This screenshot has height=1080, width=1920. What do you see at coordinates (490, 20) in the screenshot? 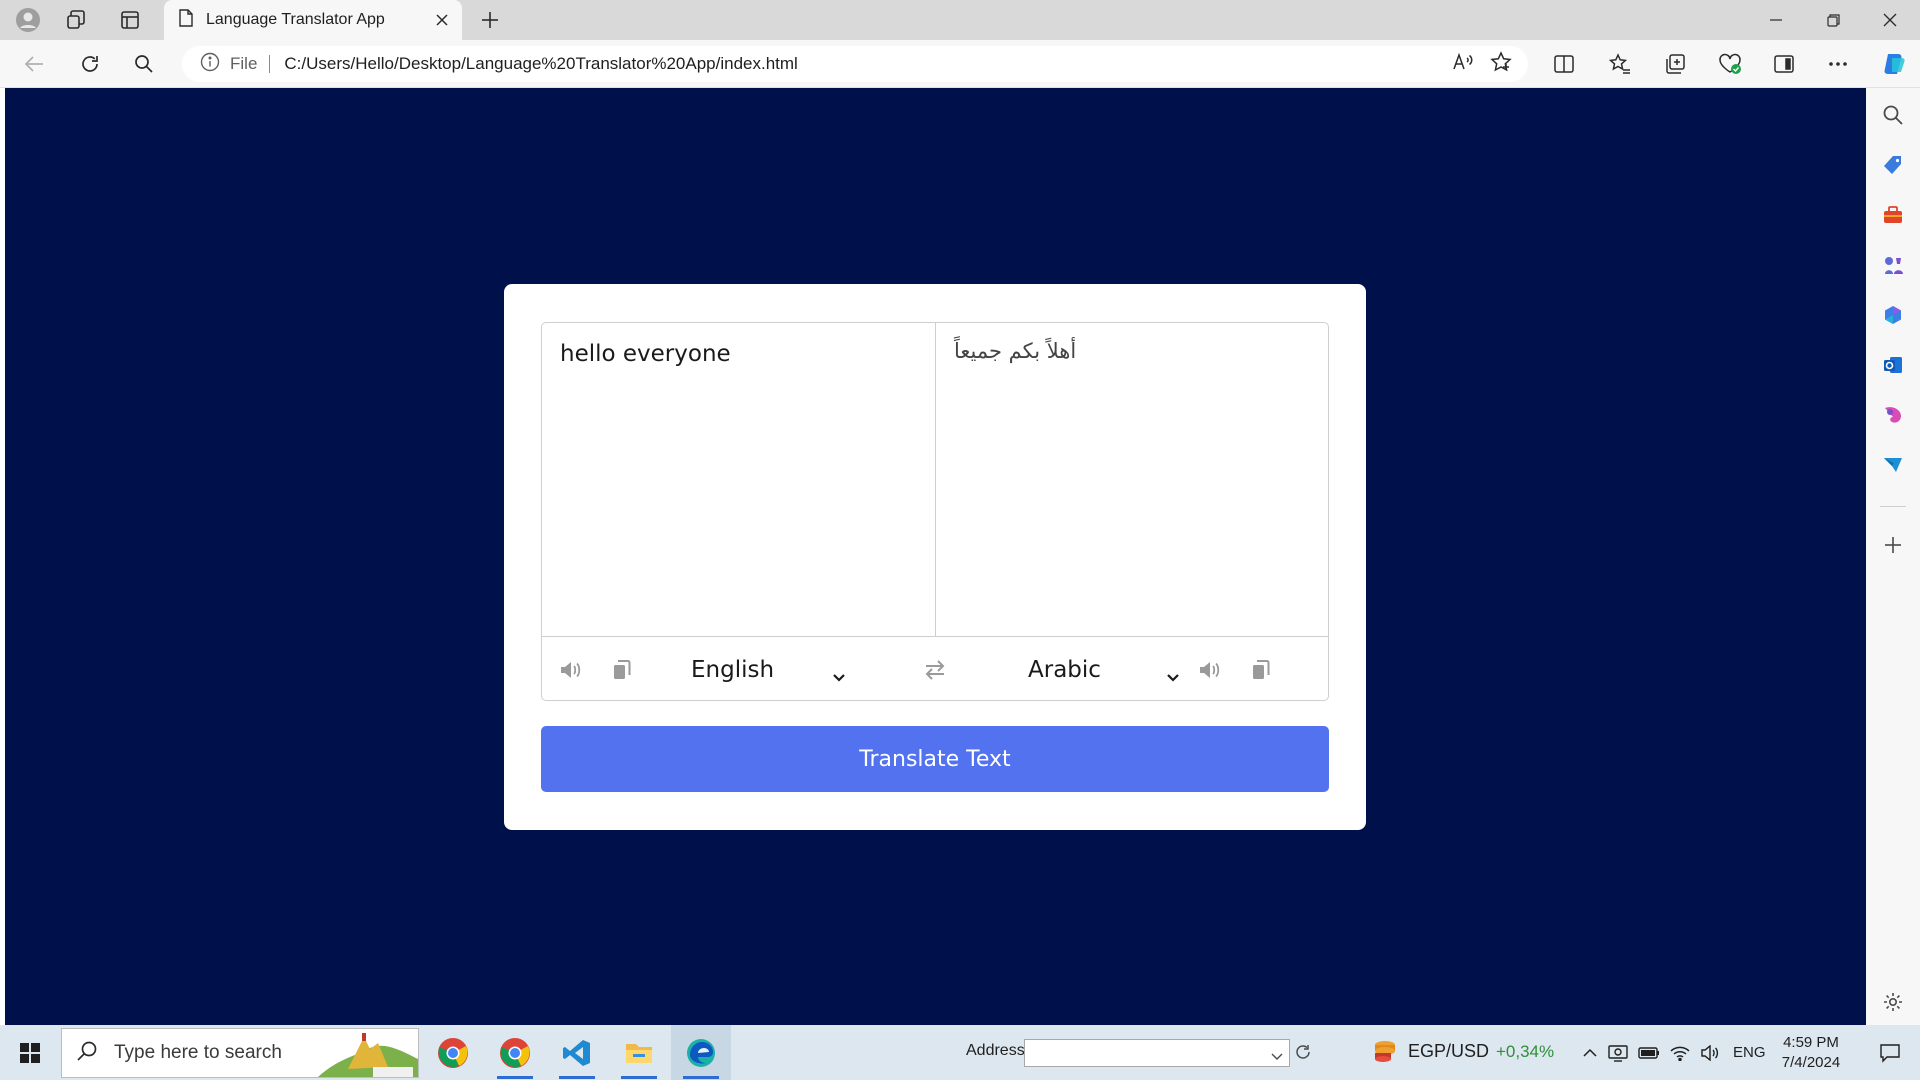
I see `new-tab-icon` at bounding box center [490, 20].